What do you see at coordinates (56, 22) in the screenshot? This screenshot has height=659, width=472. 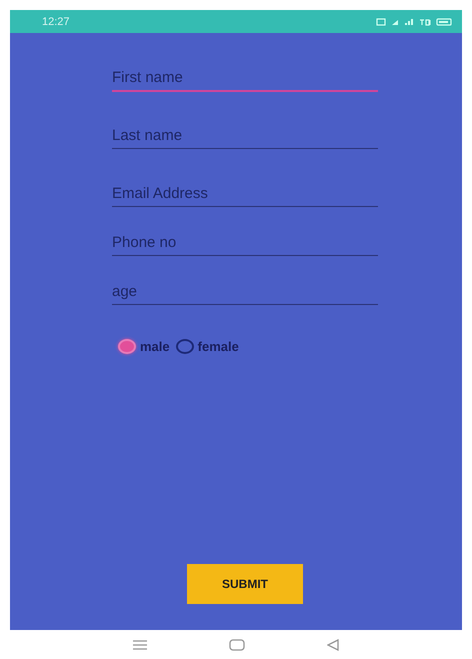 I see `status-time: 12:27` at bounding box center [56, 22].